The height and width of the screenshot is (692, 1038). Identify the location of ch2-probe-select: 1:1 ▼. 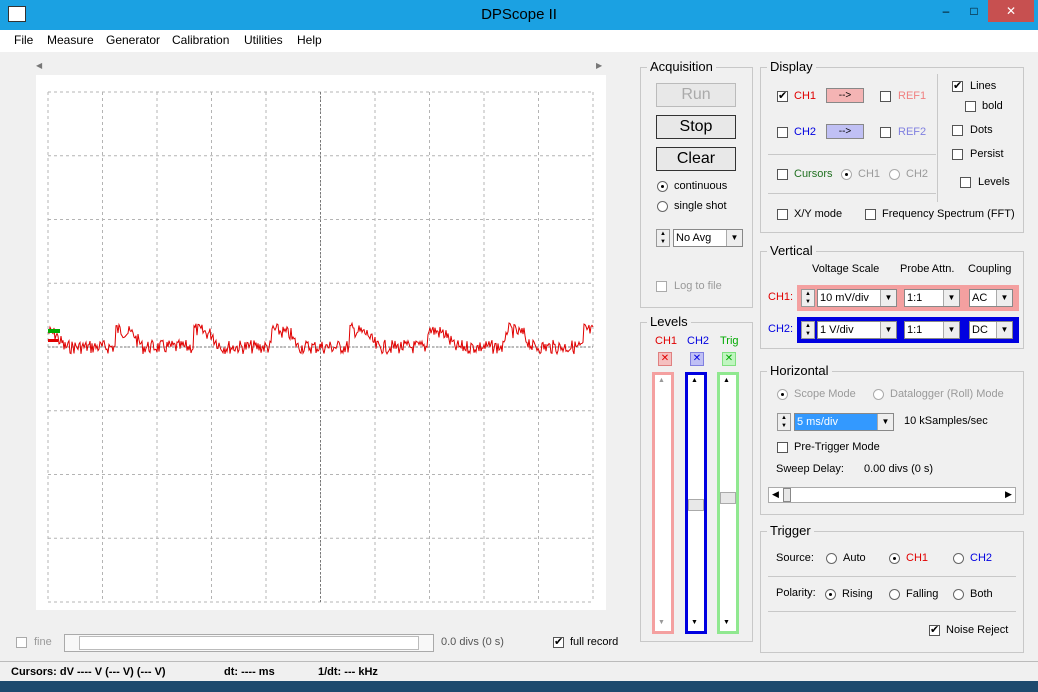
(932, 330).